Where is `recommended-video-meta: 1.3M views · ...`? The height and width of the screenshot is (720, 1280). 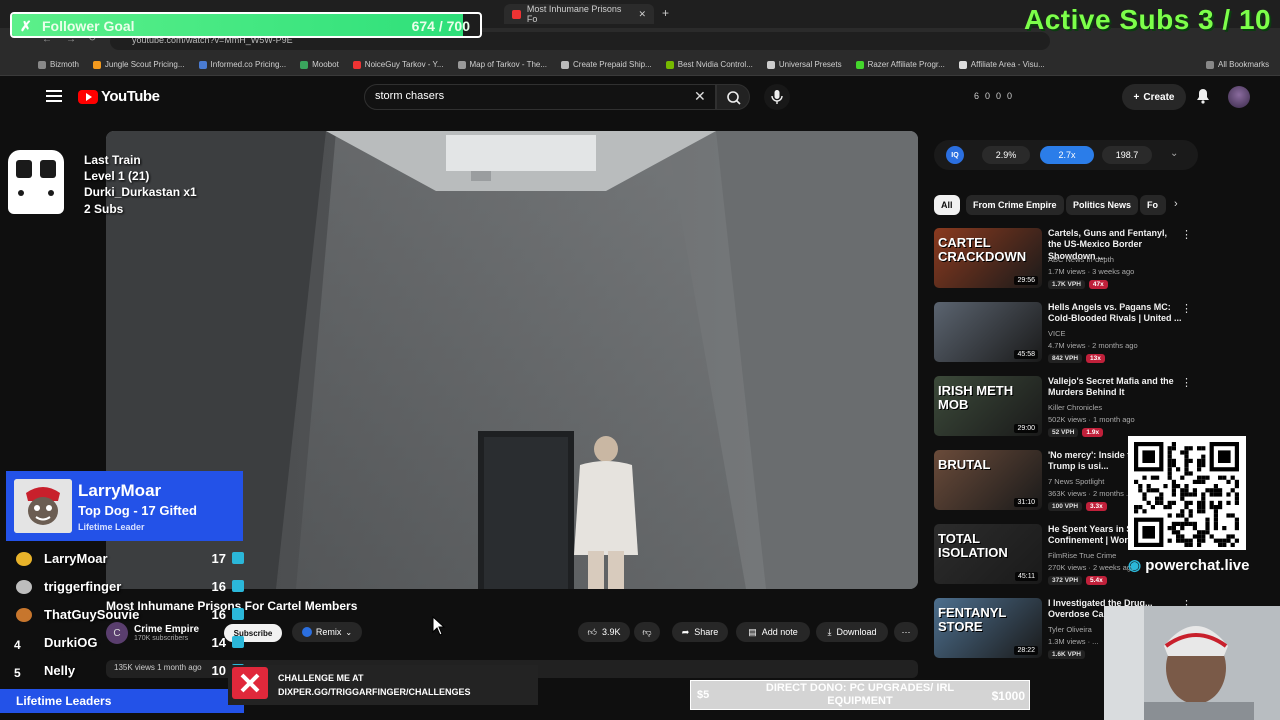 recommended-video-meta: 1.3M views · ... is located at coordinates (1073, 641).